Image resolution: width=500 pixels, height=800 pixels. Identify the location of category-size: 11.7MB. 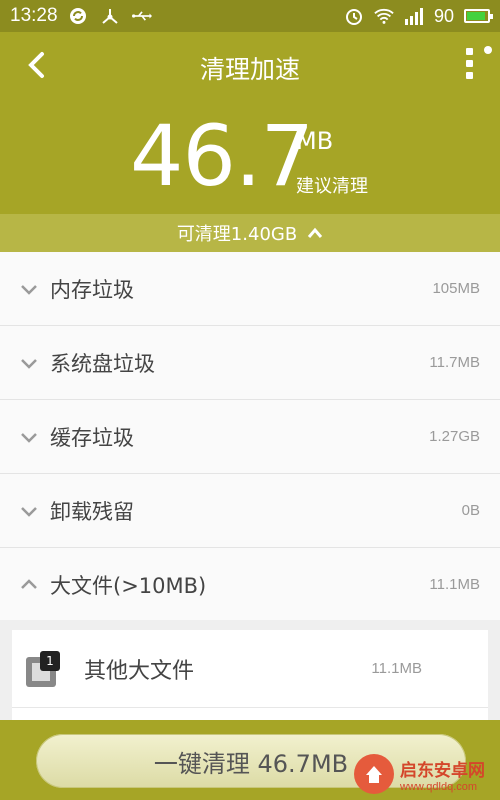
(454, 362).